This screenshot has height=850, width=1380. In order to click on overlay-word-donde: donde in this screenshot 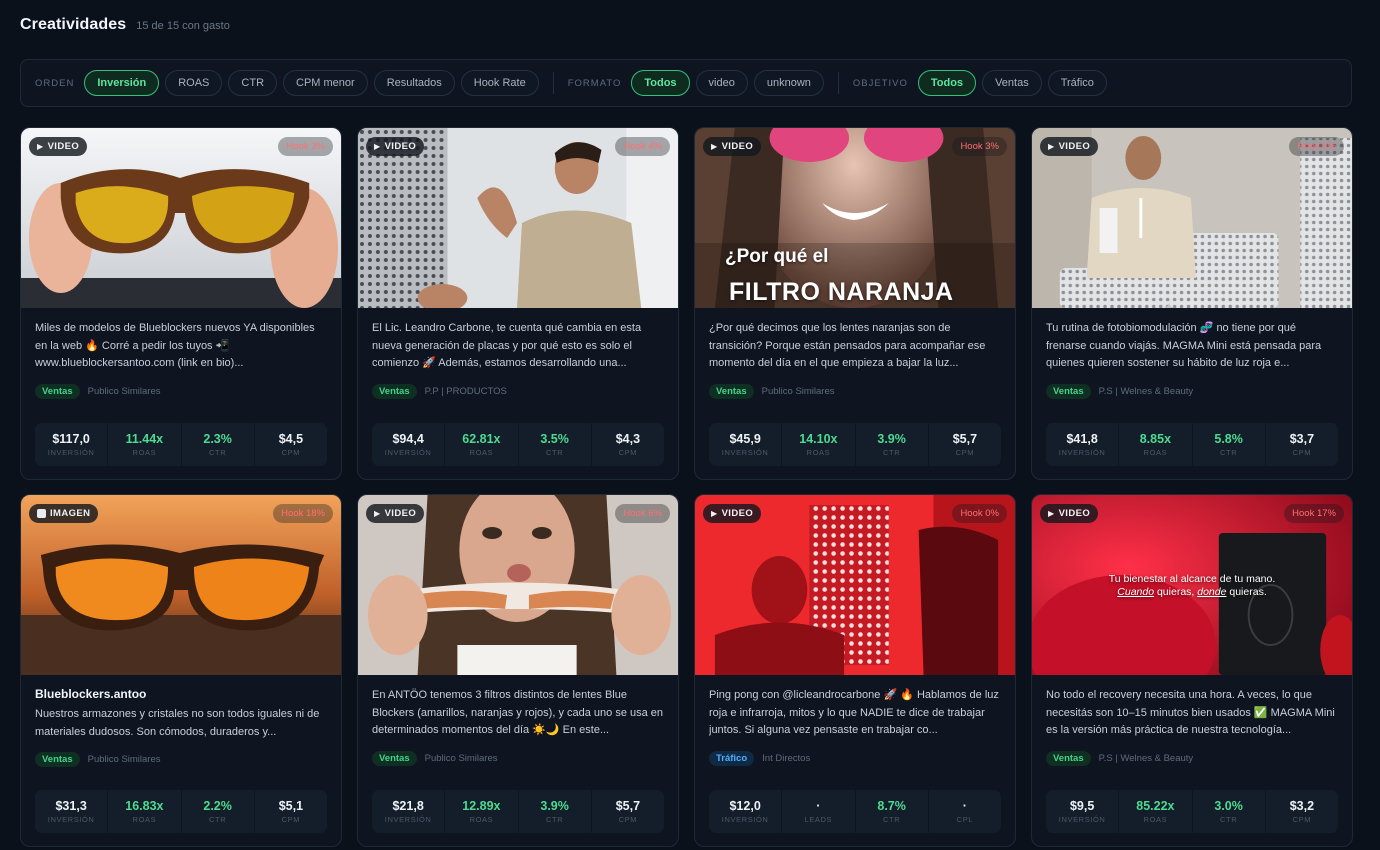, I will do `click(1212, 592)`.